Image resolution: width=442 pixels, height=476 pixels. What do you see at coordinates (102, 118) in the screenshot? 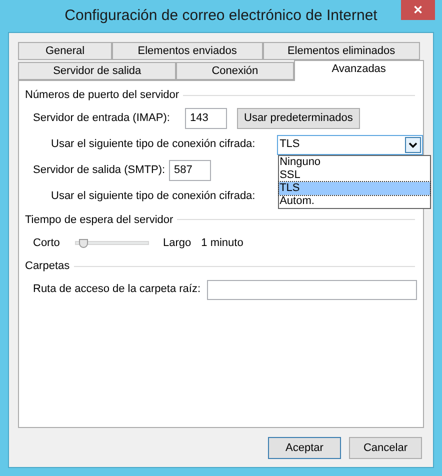
I see `field-label: Servidor de entrada (IMAP):` at bounding box center [102, 118].